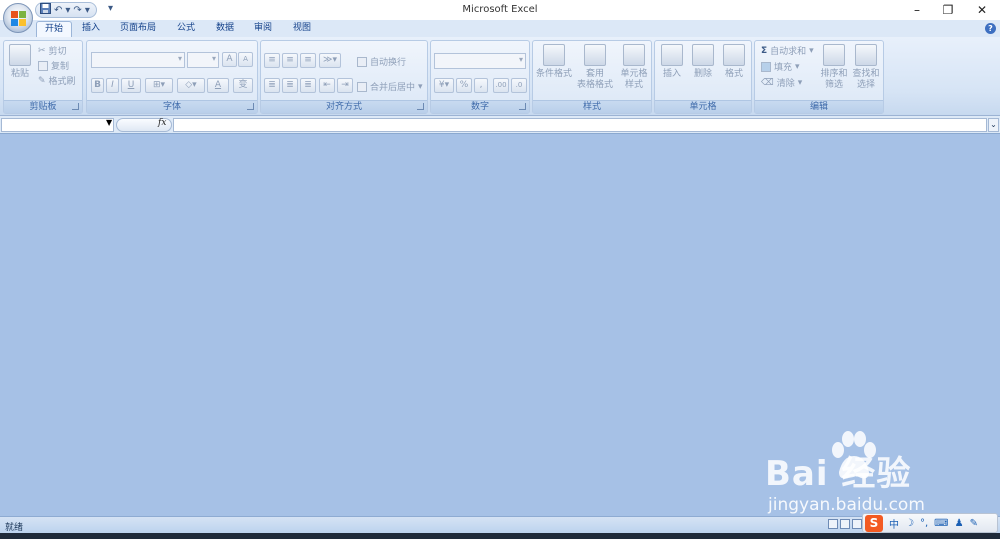  Describe the element at coordinates (131, 85) in the screenshot. I see `underline-button: U` at that location.